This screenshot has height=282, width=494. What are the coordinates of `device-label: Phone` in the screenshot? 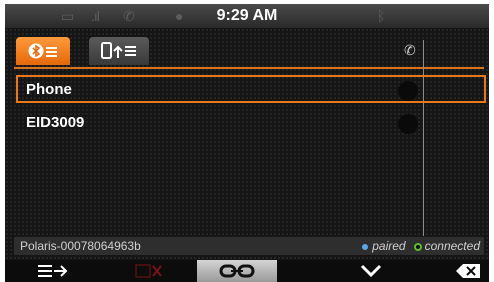 It's located at (49, 89).